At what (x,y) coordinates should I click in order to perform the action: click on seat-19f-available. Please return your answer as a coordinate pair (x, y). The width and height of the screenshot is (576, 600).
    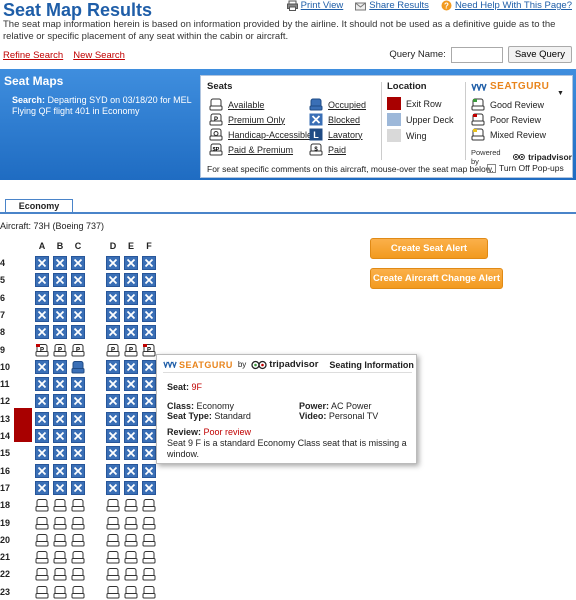
    Looking at the image, I should click on (149, 523).